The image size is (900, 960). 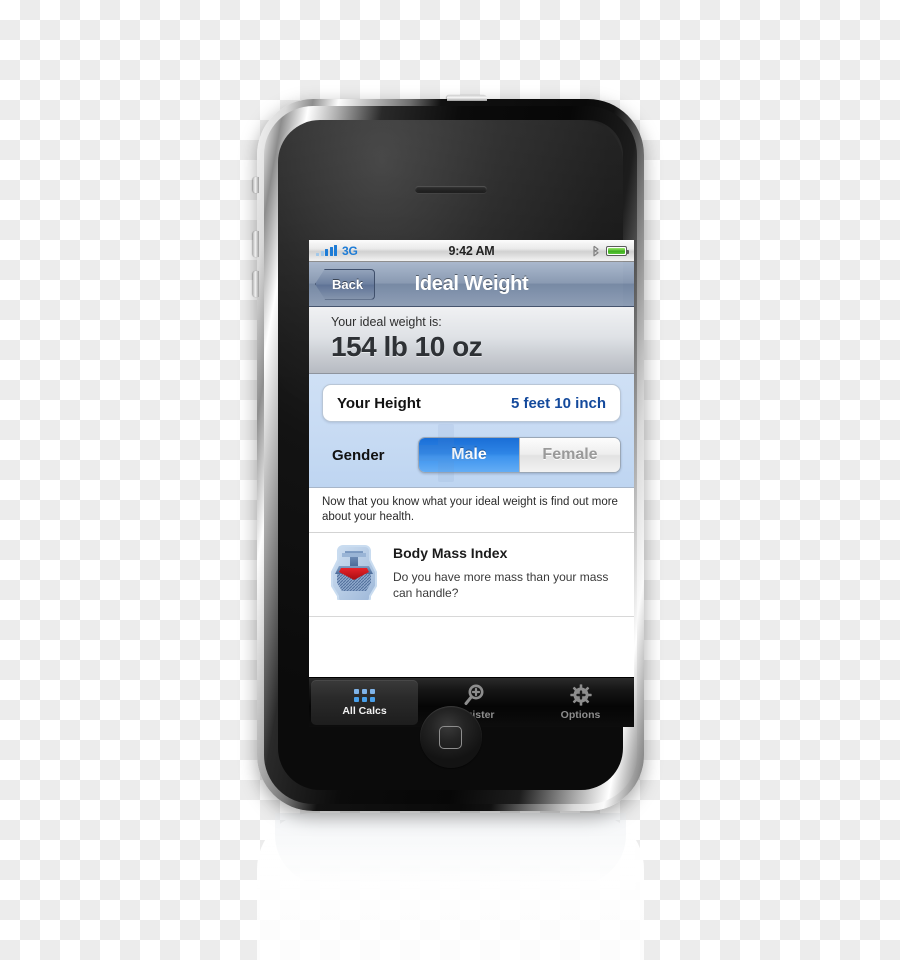 I want to click on back-button-label: Back, so click(x=348, y=284).